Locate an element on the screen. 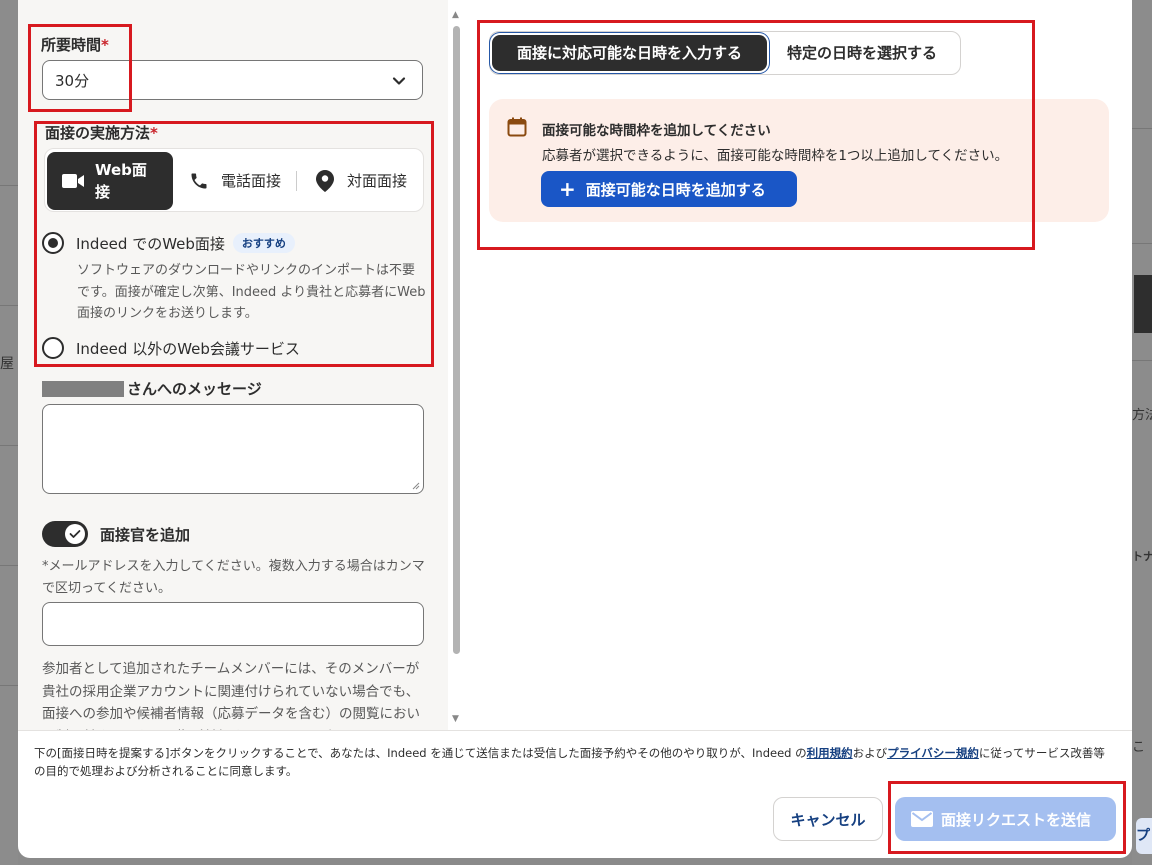 Image resolution: width=1152 pixels, height=865 pixels. envelope-icon is located at coordinates (922, 819).